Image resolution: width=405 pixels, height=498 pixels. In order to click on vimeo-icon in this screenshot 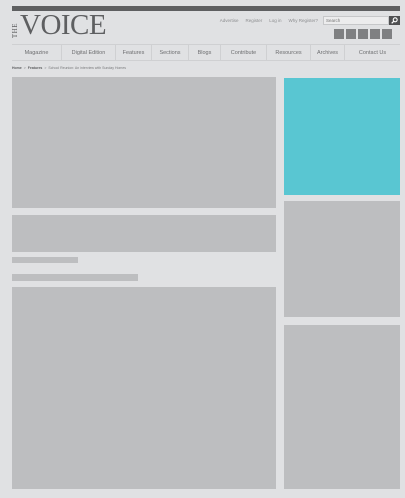, I will do `click(363, 34)`.